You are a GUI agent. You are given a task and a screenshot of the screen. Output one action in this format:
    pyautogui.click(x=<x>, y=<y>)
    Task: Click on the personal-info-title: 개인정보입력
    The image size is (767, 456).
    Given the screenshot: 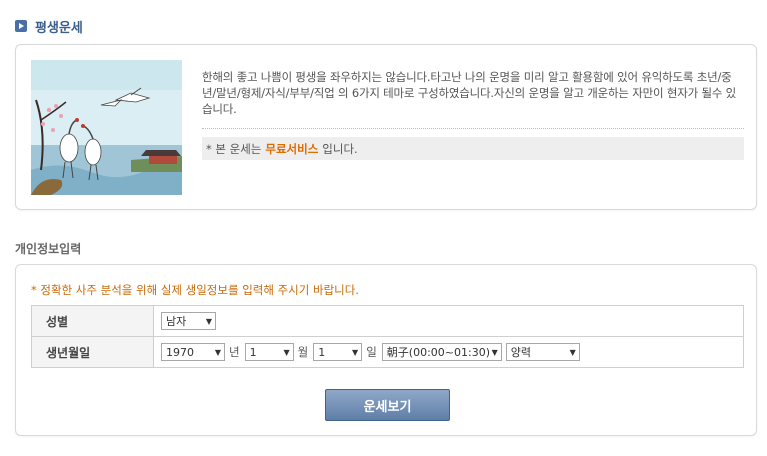 What is the action you would take?
    pyautogui.click(x=48, y=249)
    